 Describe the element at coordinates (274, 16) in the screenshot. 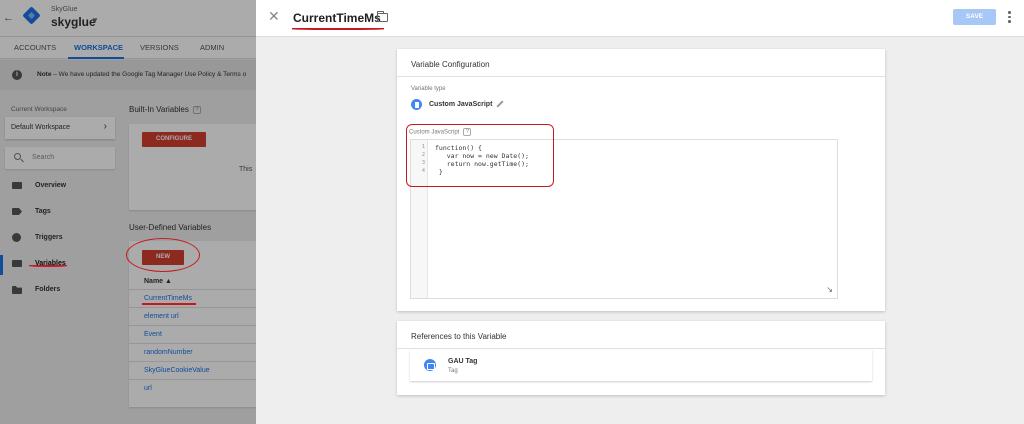

I see `close-icon: ✕` at that location.